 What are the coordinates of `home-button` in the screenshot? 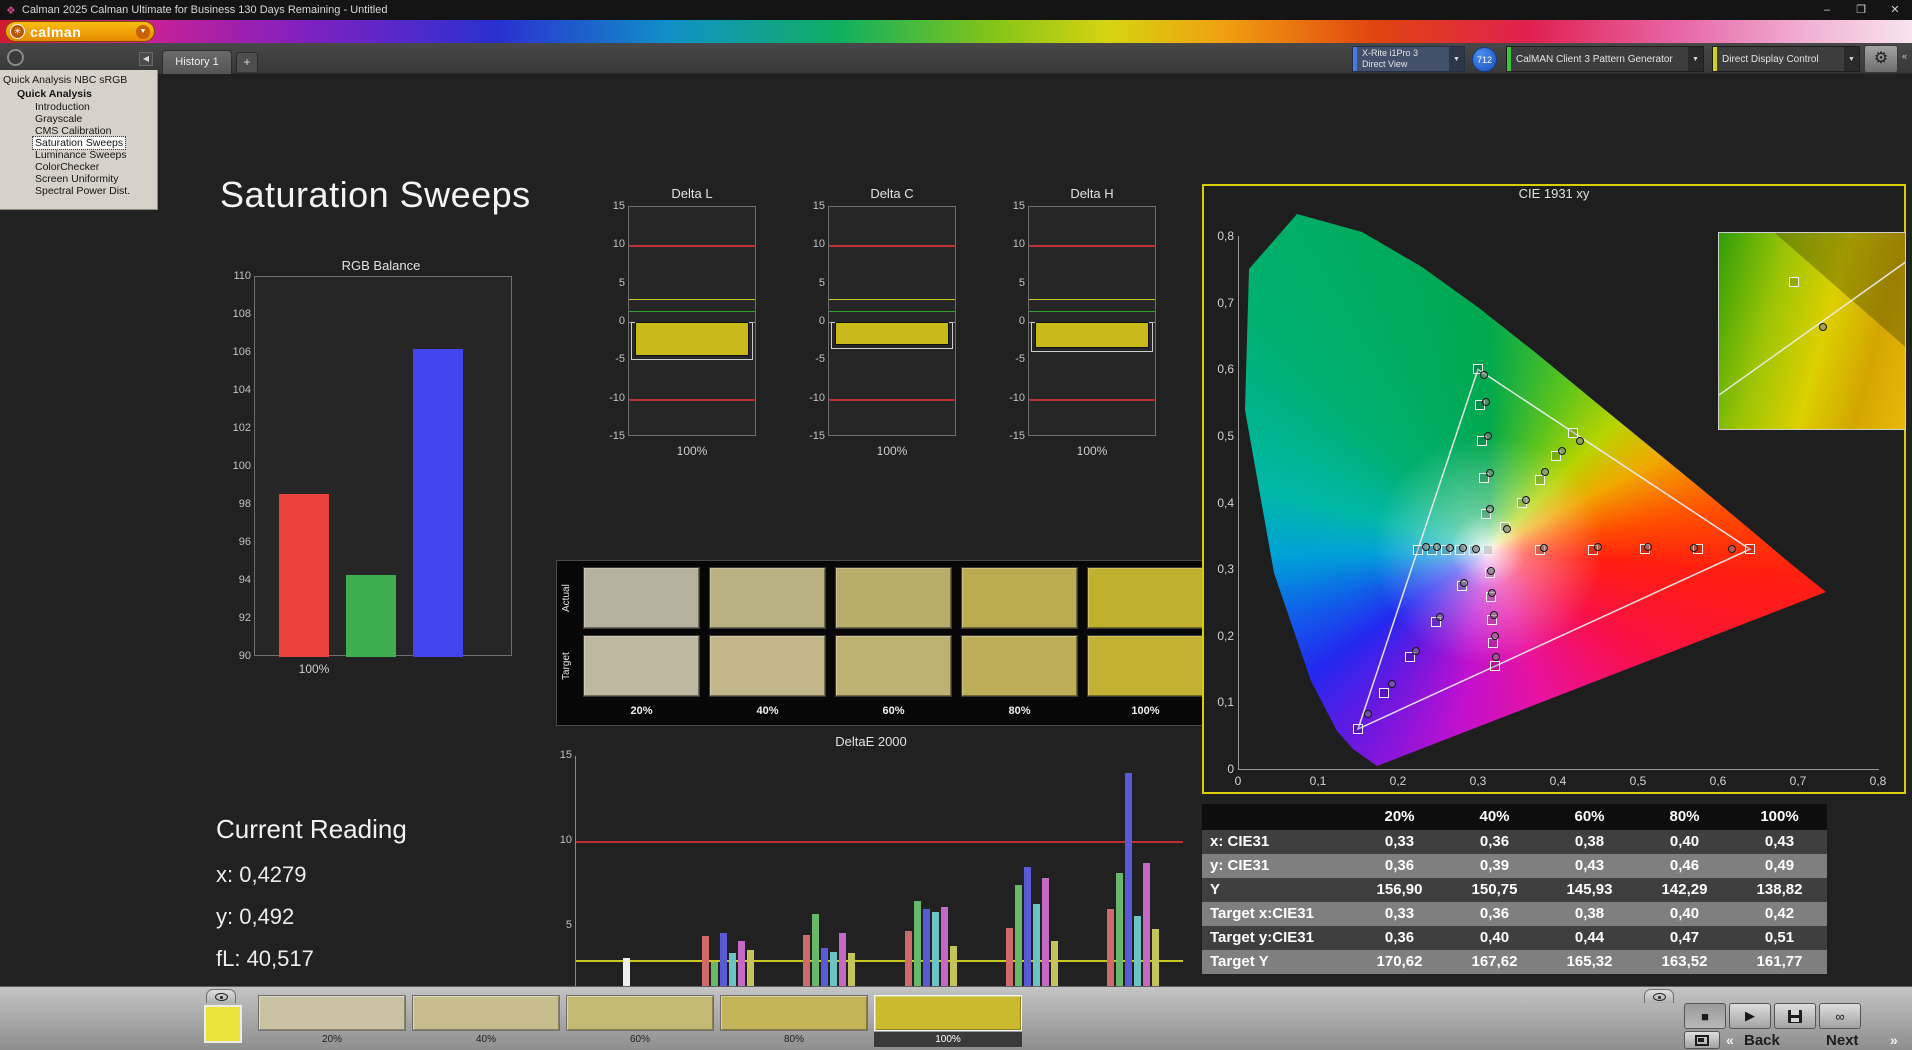 It's located at (15, 57).